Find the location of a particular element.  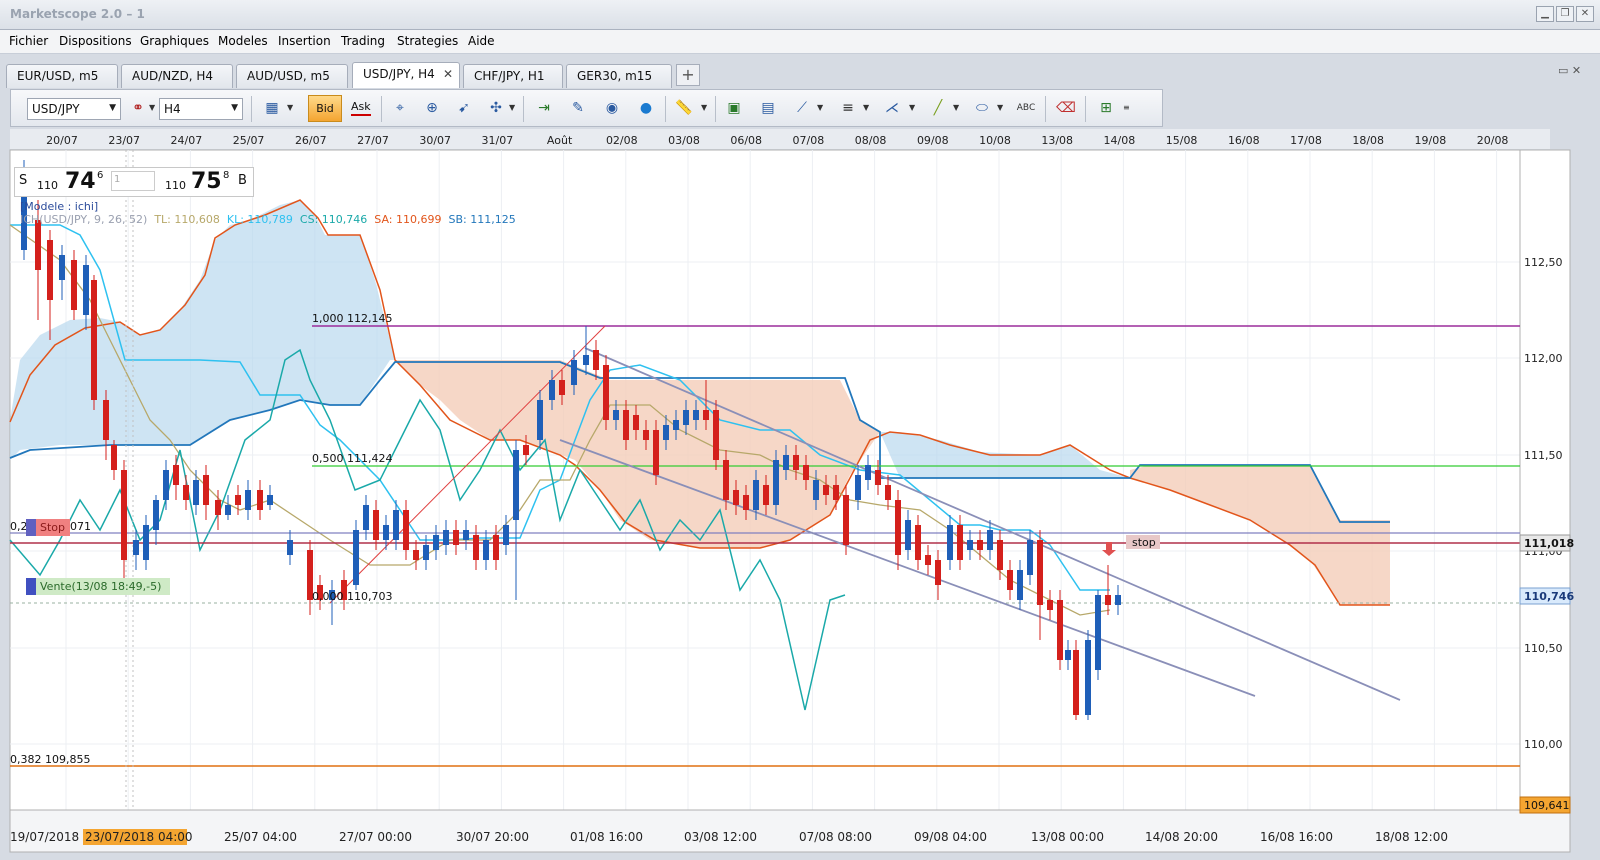

fib-071-label: 071 is located at coordinates (80, 526).